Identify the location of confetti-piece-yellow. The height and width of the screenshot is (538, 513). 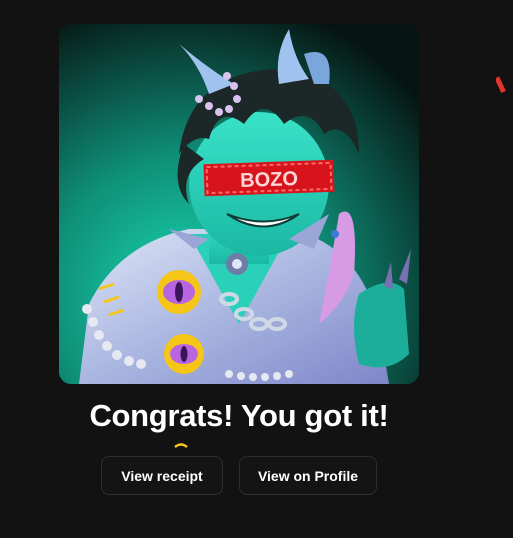
(181, 445).